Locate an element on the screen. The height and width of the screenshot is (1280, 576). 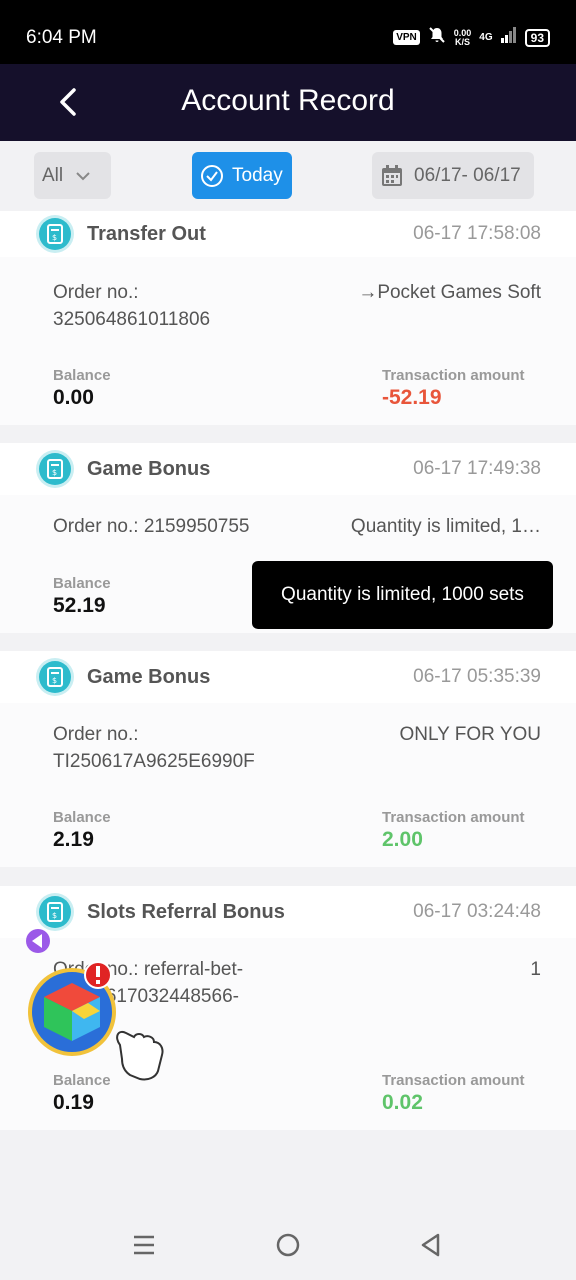
status-icons: VPN 0.00 K/S 4G 93 is located at coordinates (471, 37).